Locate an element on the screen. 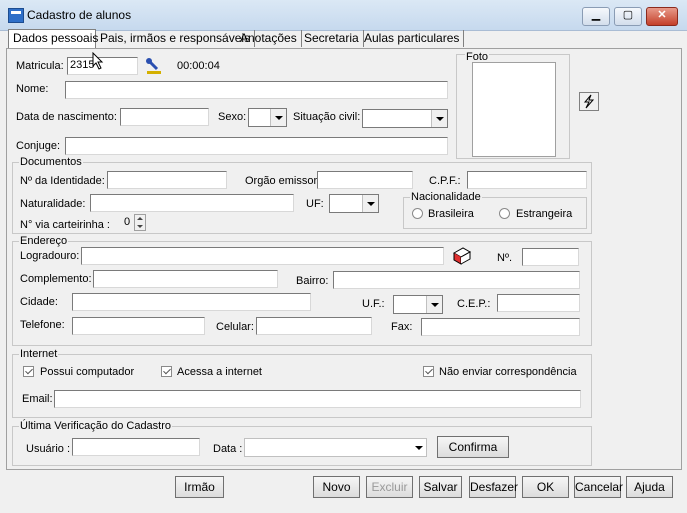 The image size is (687, 513). title-bar: Cadastro de alunos ▁ ▢ ✕ is located at coordinates (343, 15).